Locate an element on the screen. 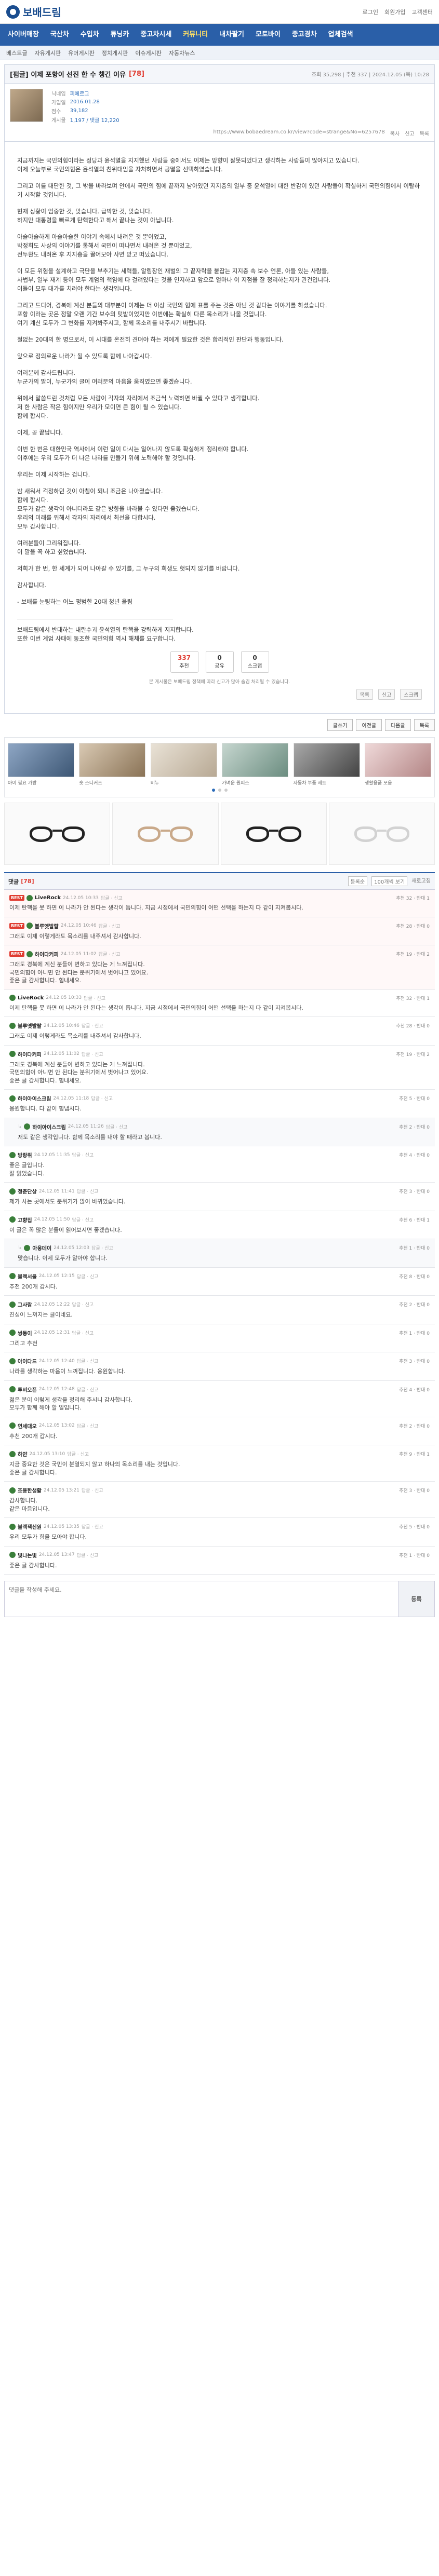  comment-author: 블루엣발랄 is located at coordinates (30, 1025).